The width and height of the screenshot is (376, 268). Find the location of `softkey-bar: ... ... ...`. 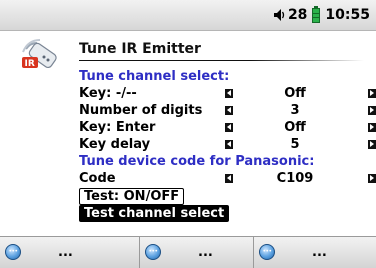

softkey-bar: ... ... ... is located at coordinates (188, 252).